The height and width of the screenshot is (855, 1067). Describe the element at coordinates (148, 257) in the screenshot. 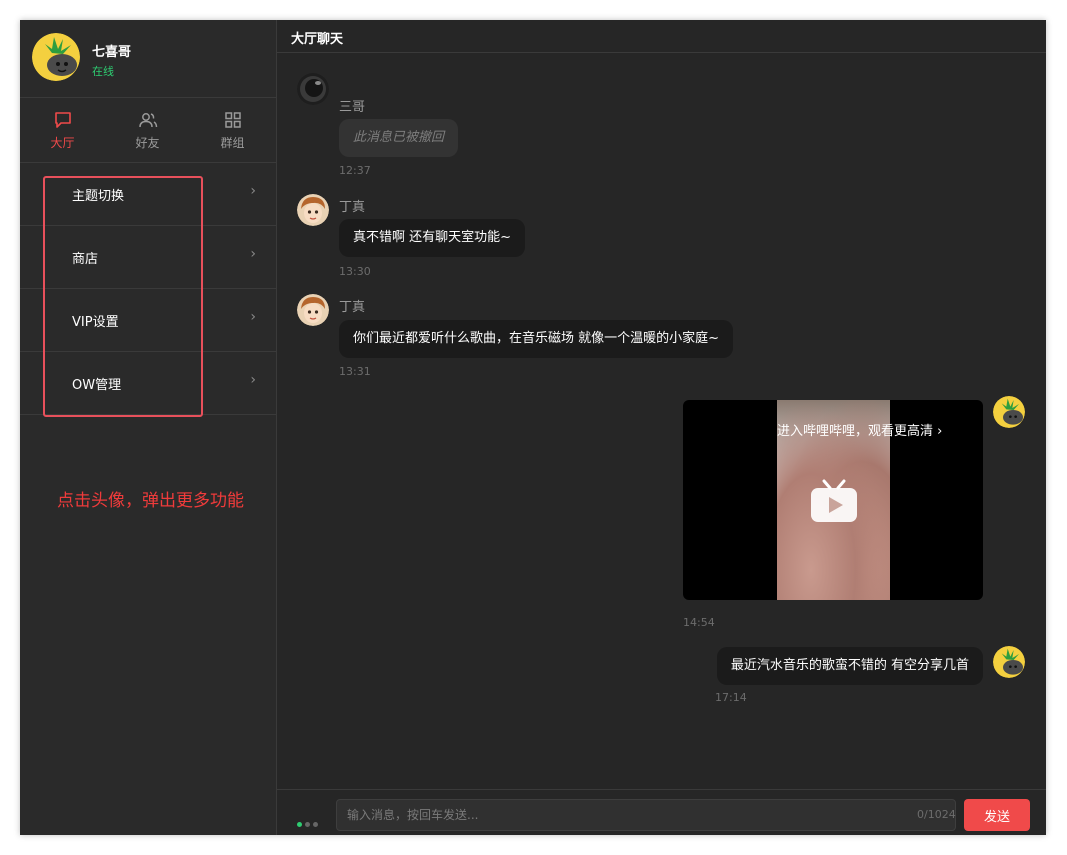

I see `menu-item-shop: 商店 ›` at that location.